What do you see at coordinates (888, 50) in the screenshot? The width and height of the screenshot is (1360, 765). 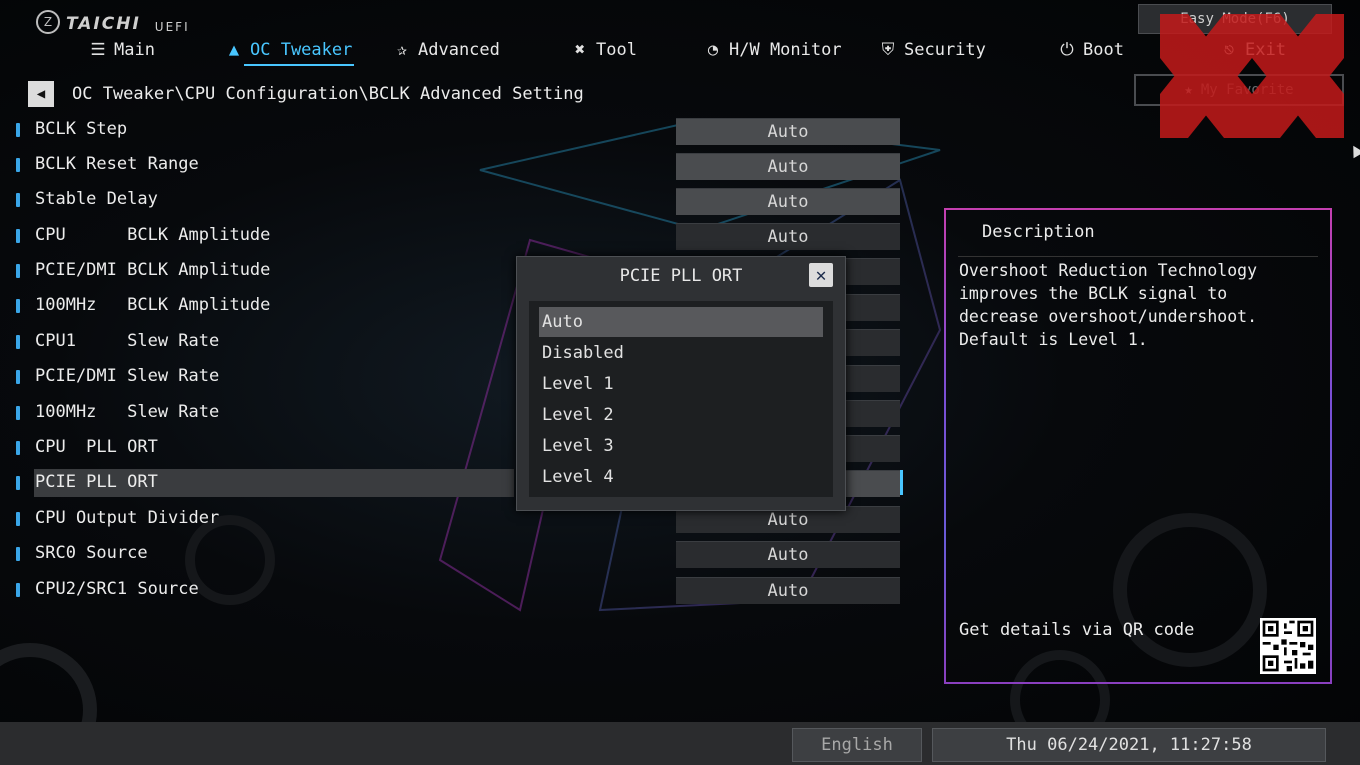 I see `shield-icon: ⛨` at bounding box center [888, 50].